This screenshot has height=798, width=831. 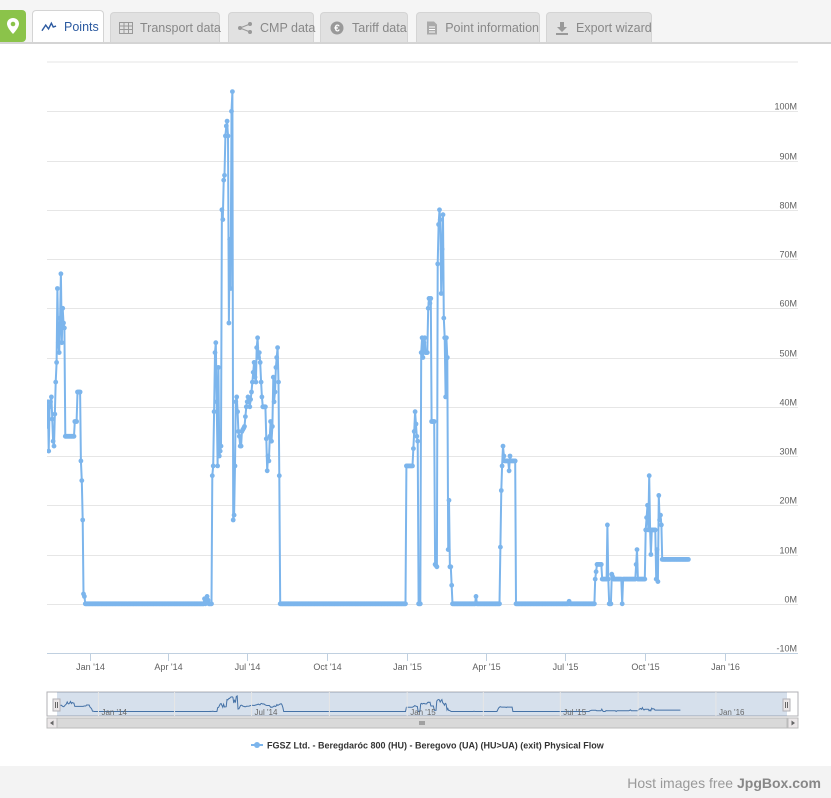 I want to click on tab-transport-data: Transport data, so click(x=165, y=27).